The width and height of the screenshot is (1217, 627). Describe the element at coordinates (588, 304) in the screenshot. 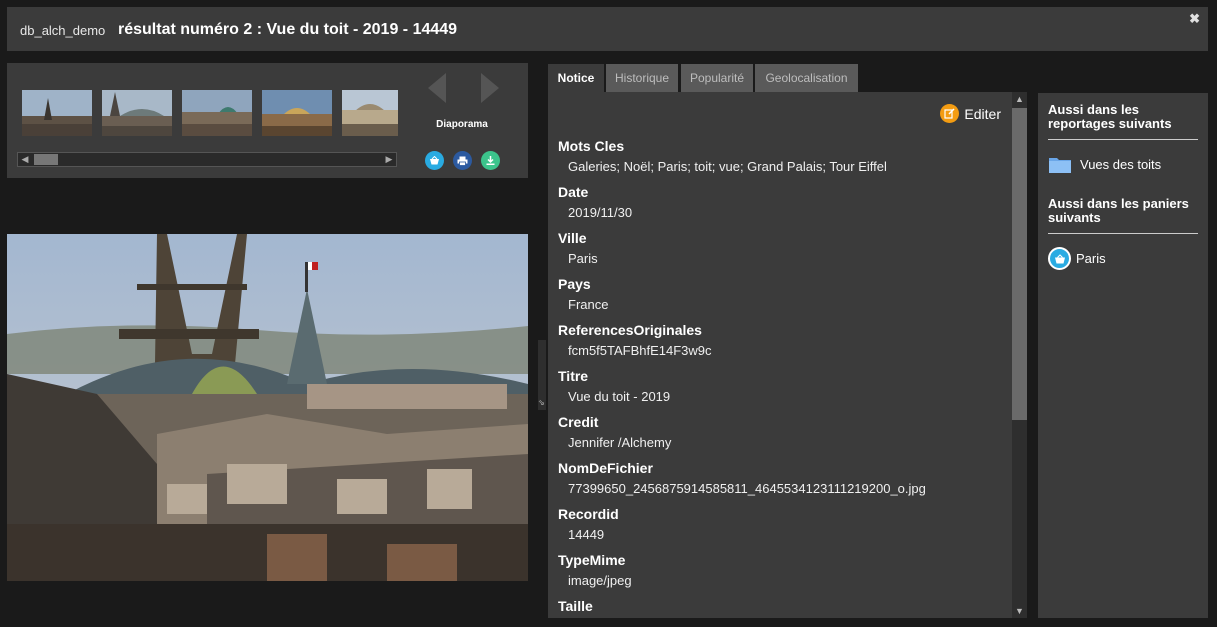

I see `field-value-pays: France` at that location.